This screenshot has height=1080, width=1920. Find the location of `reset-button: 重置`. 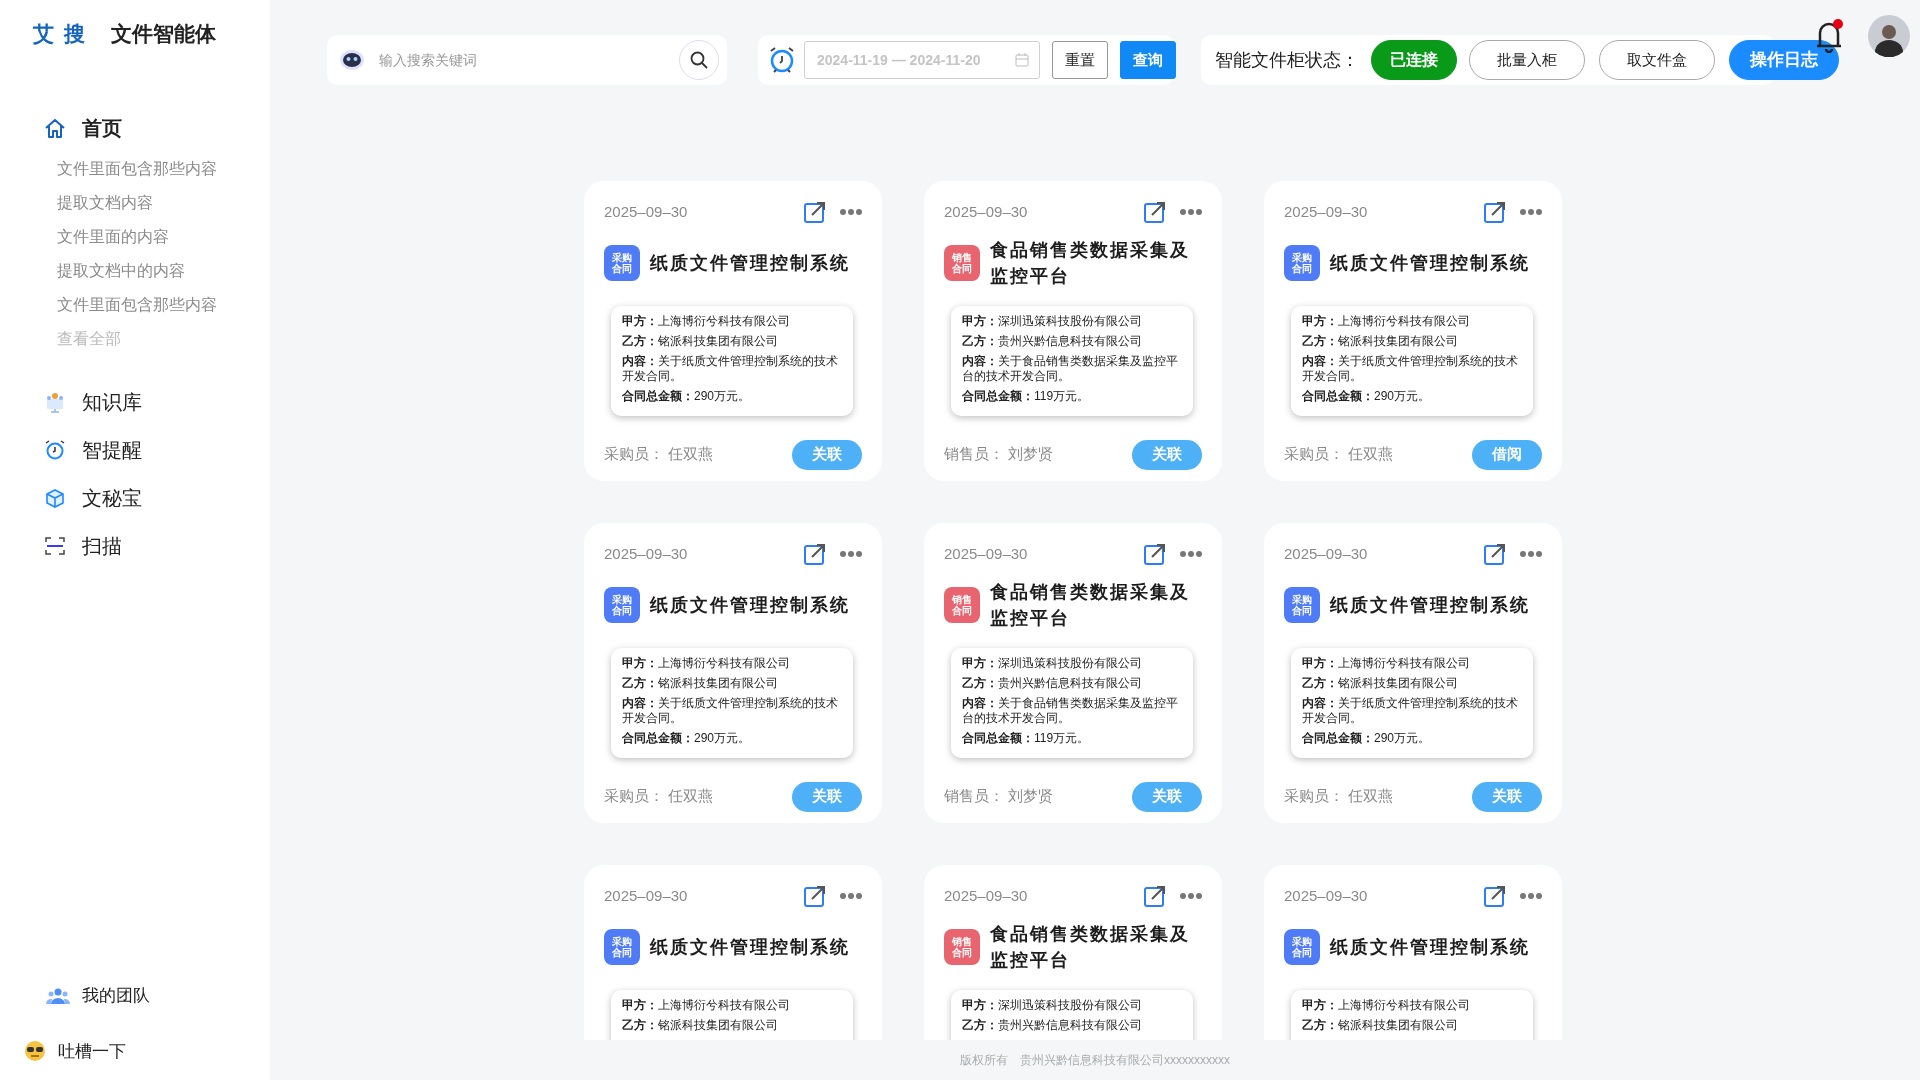

reset-button: 重置 is located at coordinates (1080, 60).